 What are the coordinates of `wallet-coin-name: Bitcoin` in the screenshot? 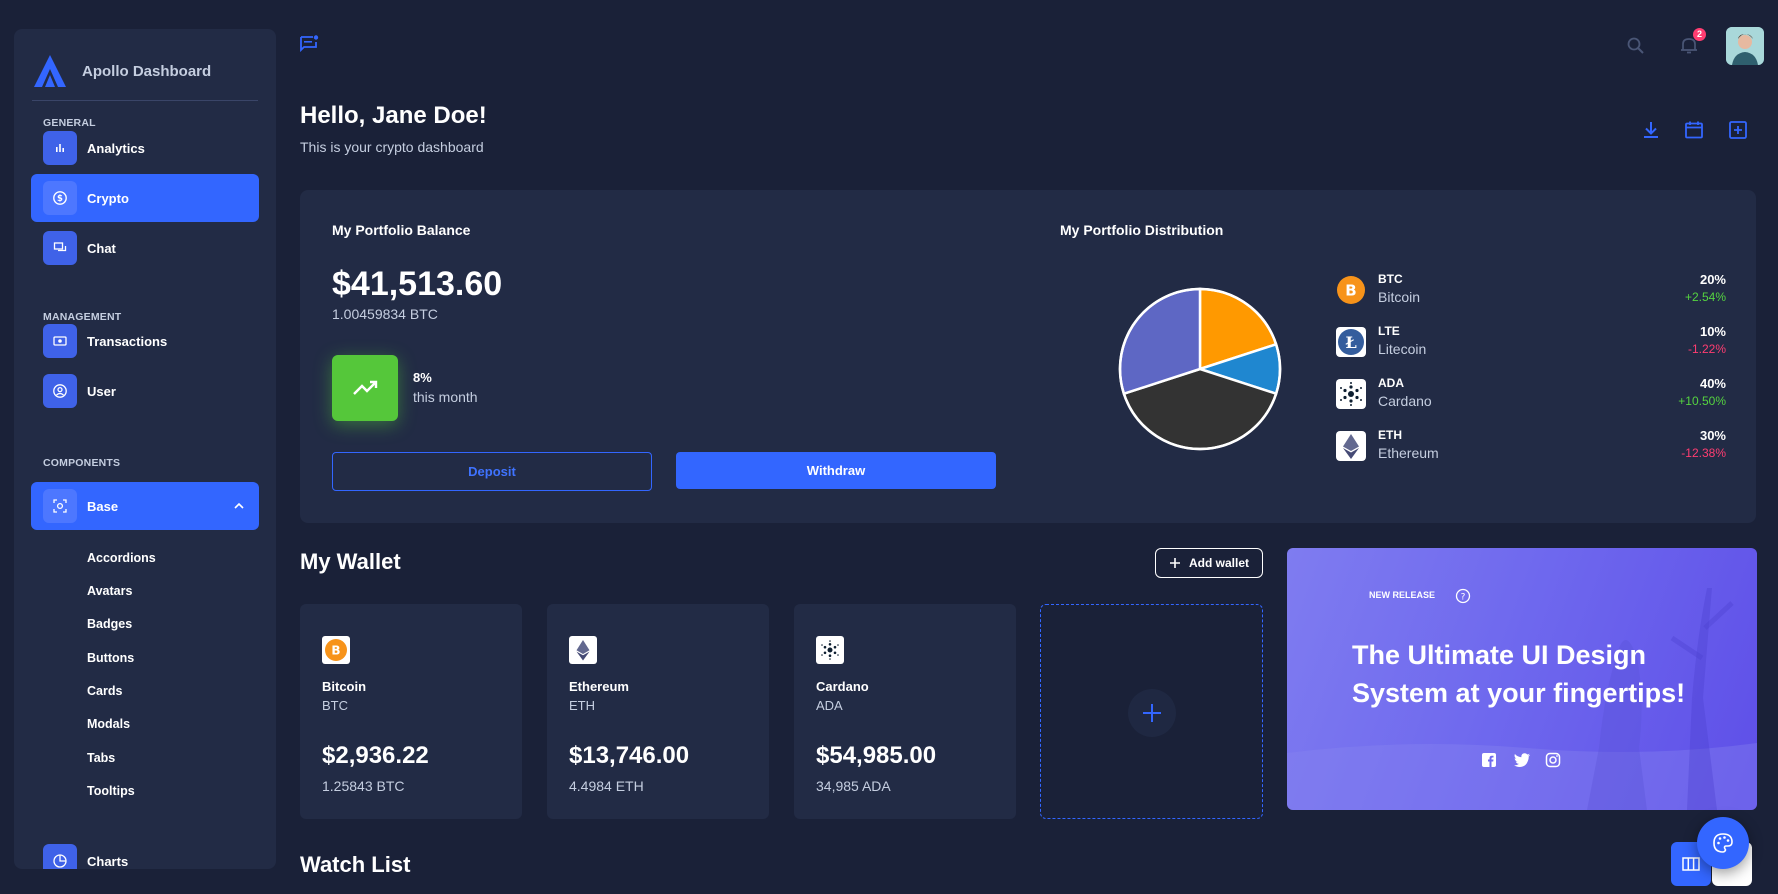 It's located at (344, 686).